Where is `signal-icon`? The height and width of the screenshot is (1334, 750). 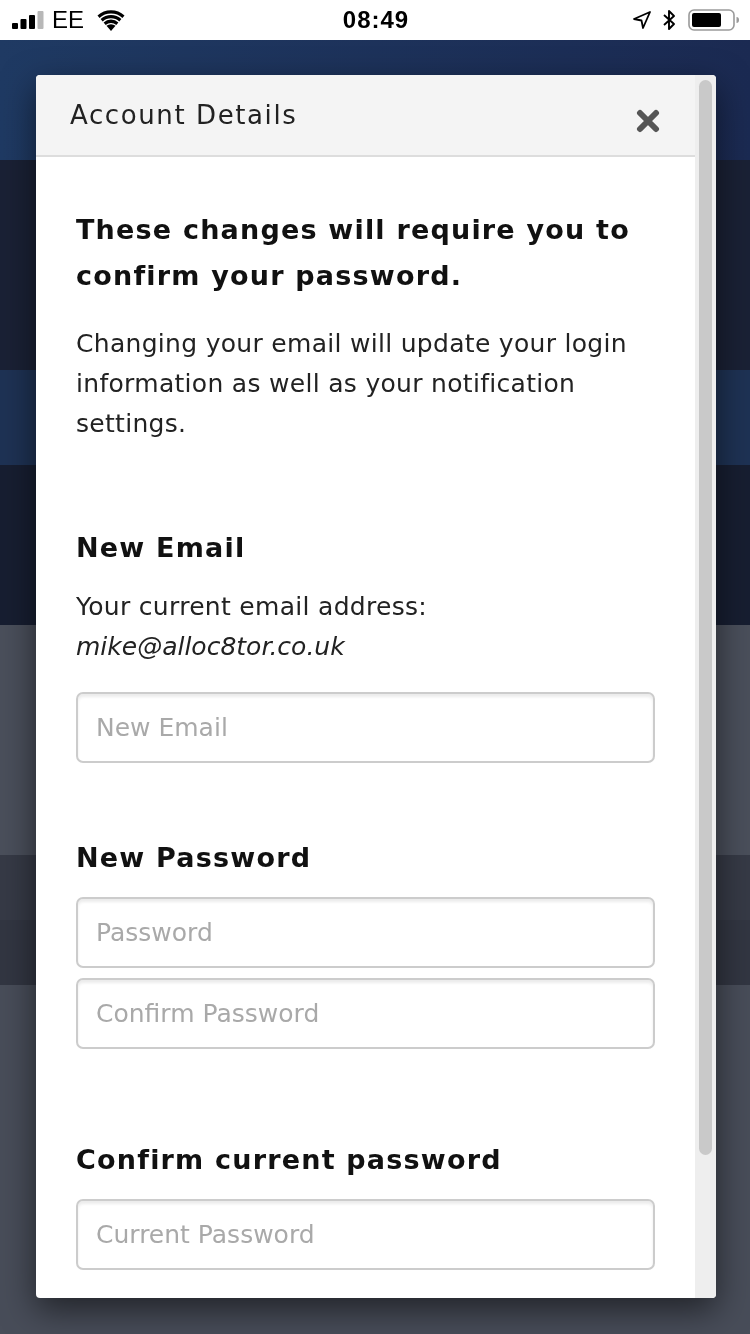
signal-icon is located at coordinates (28, 20).